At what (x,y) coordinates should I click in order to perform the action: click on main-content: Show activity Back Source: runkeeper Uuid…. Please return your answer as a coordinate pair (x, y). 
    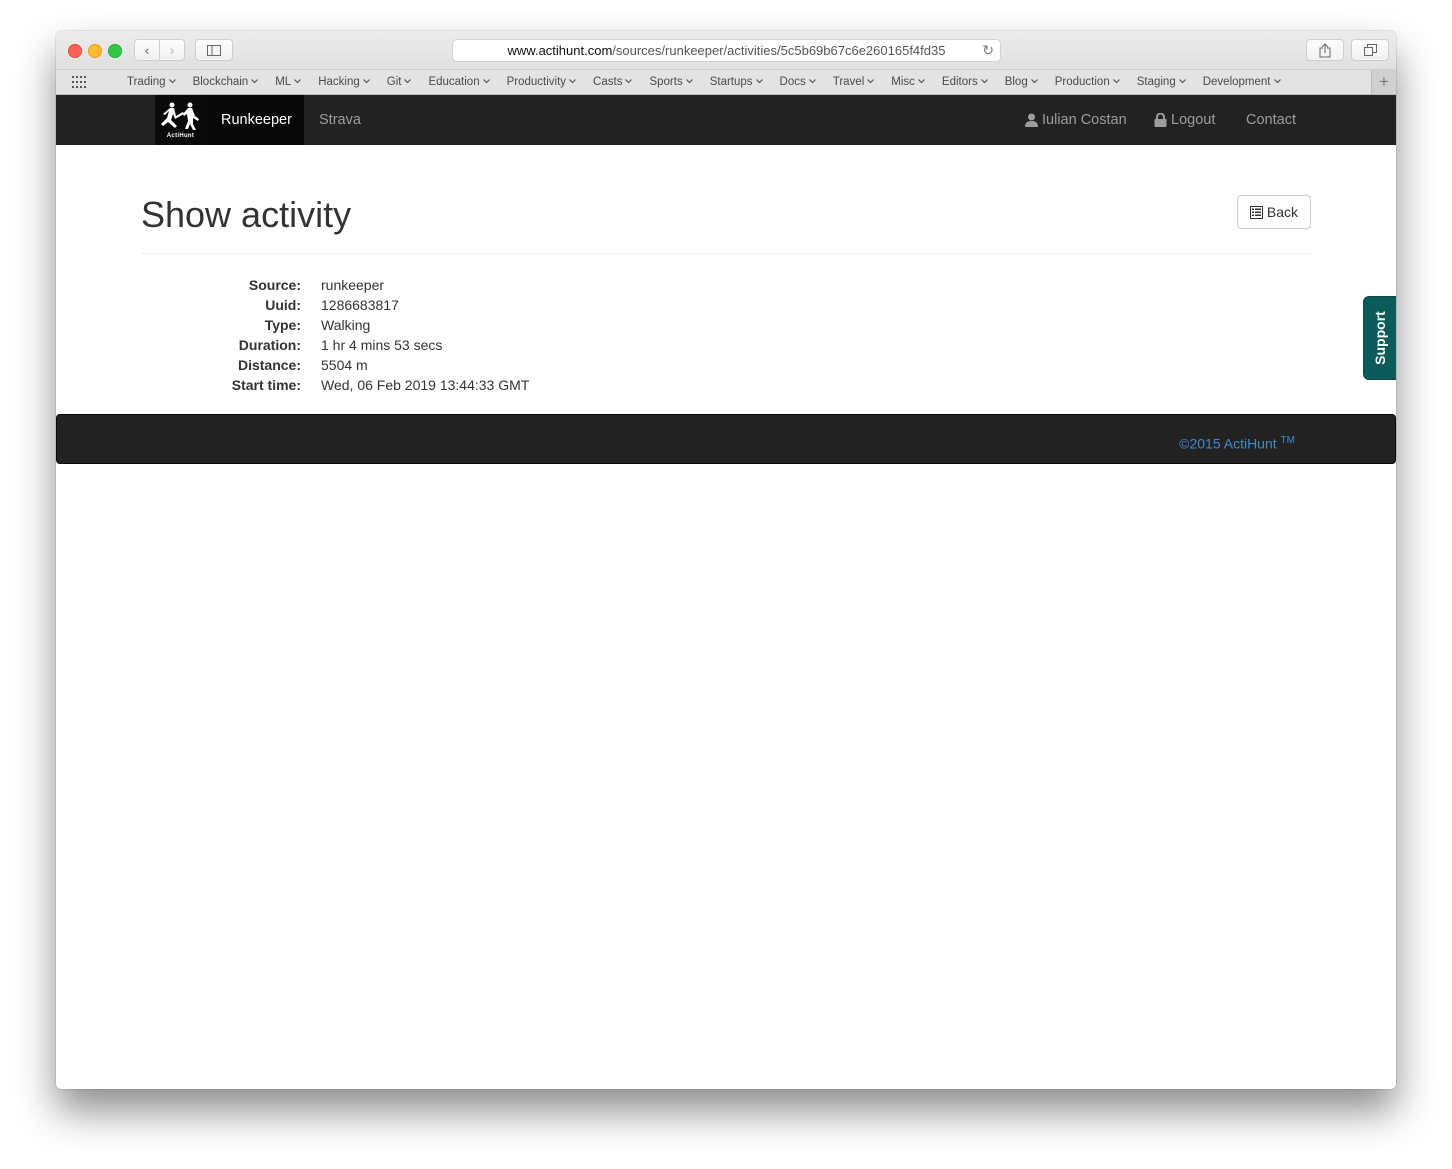
    Looking at the image, I should click on (726, 284).